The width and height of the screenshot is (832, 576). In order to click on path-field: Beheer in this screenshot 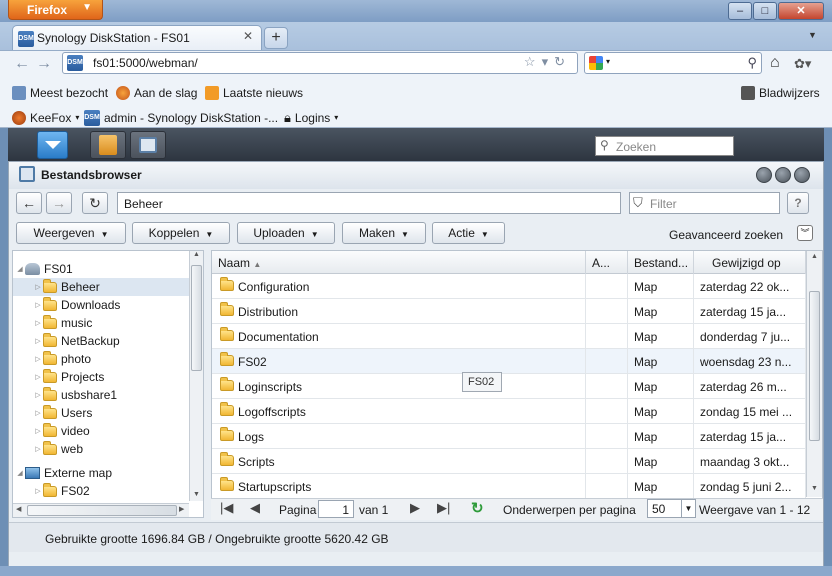, I will do `click(369, 203)`.